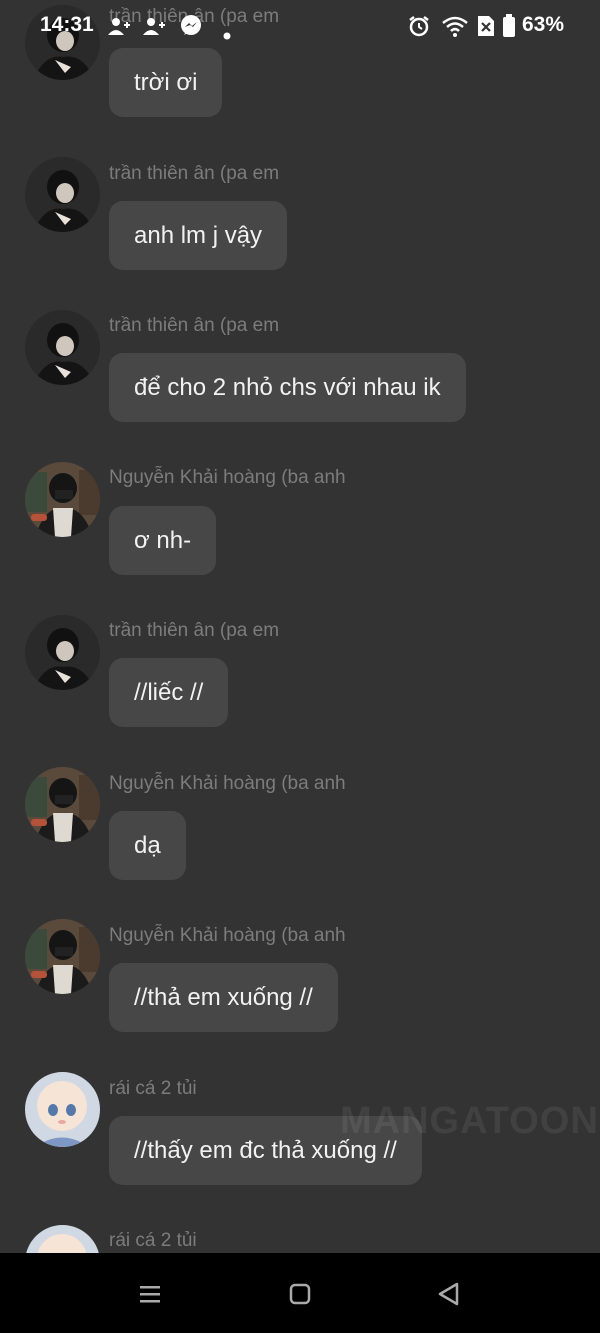  I want to click on message-bubble: //liếc //, so click(169, 692).